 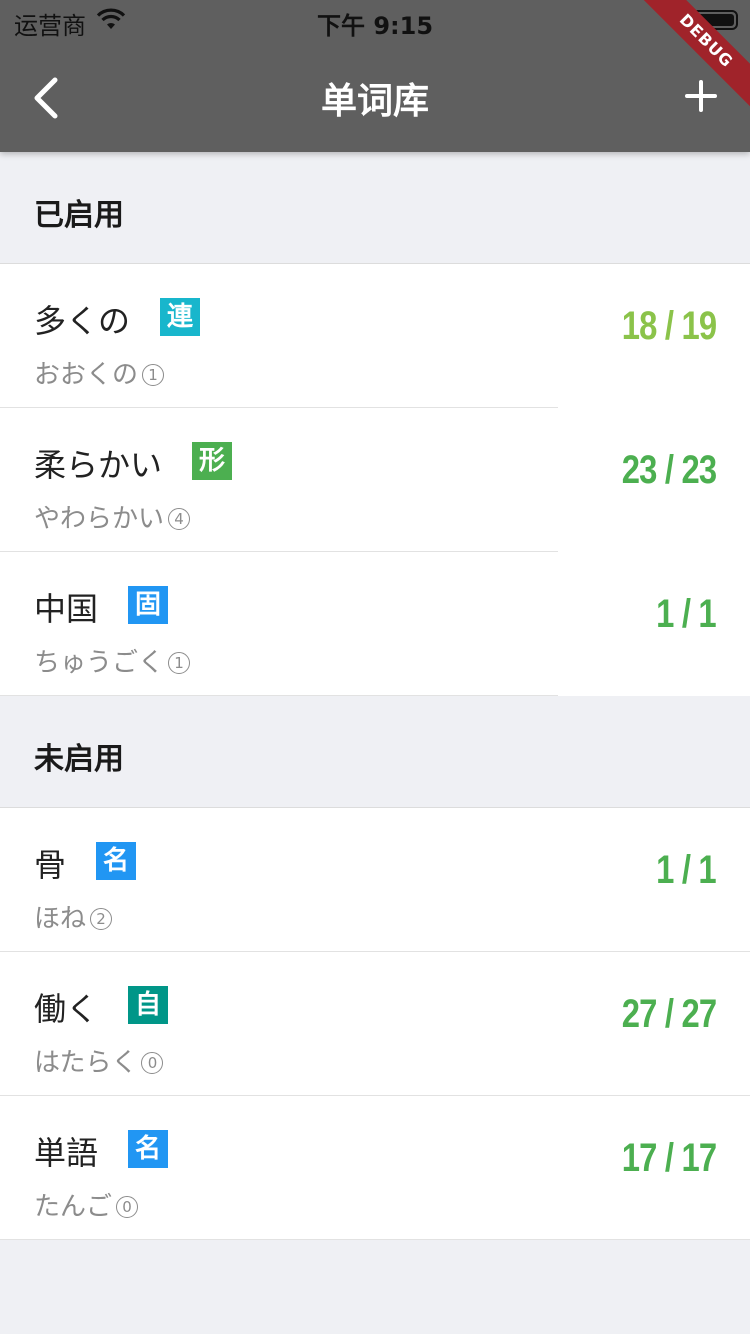 What do you see at coordinates (179, 519) in the screenshot?
I see `pitch-accent-badge: 4` at bounding box center [179, 519].